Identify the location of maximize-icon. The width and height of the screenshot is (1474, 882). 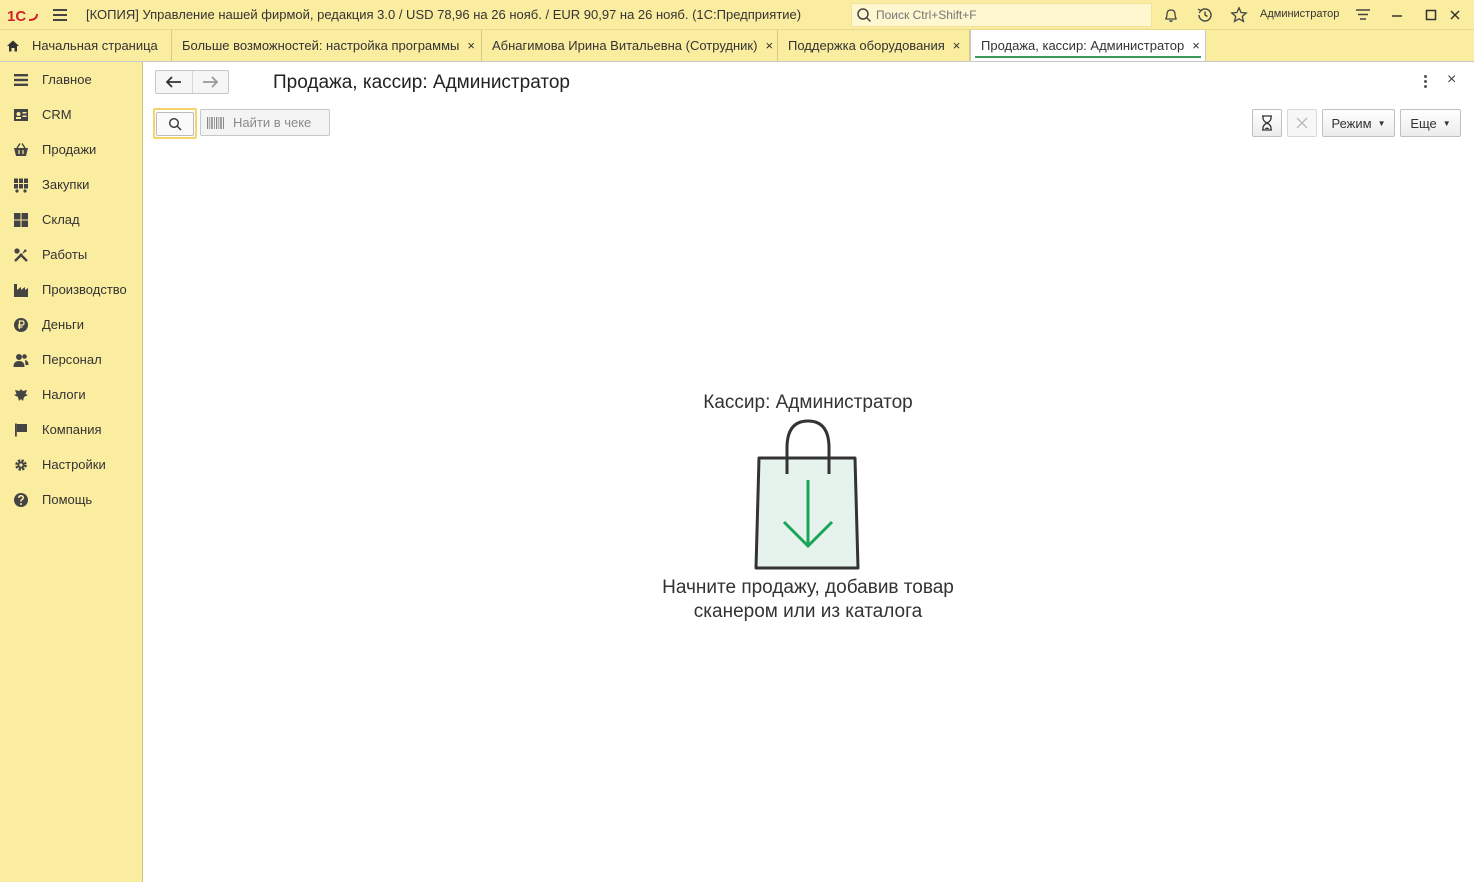
(1431, 15).